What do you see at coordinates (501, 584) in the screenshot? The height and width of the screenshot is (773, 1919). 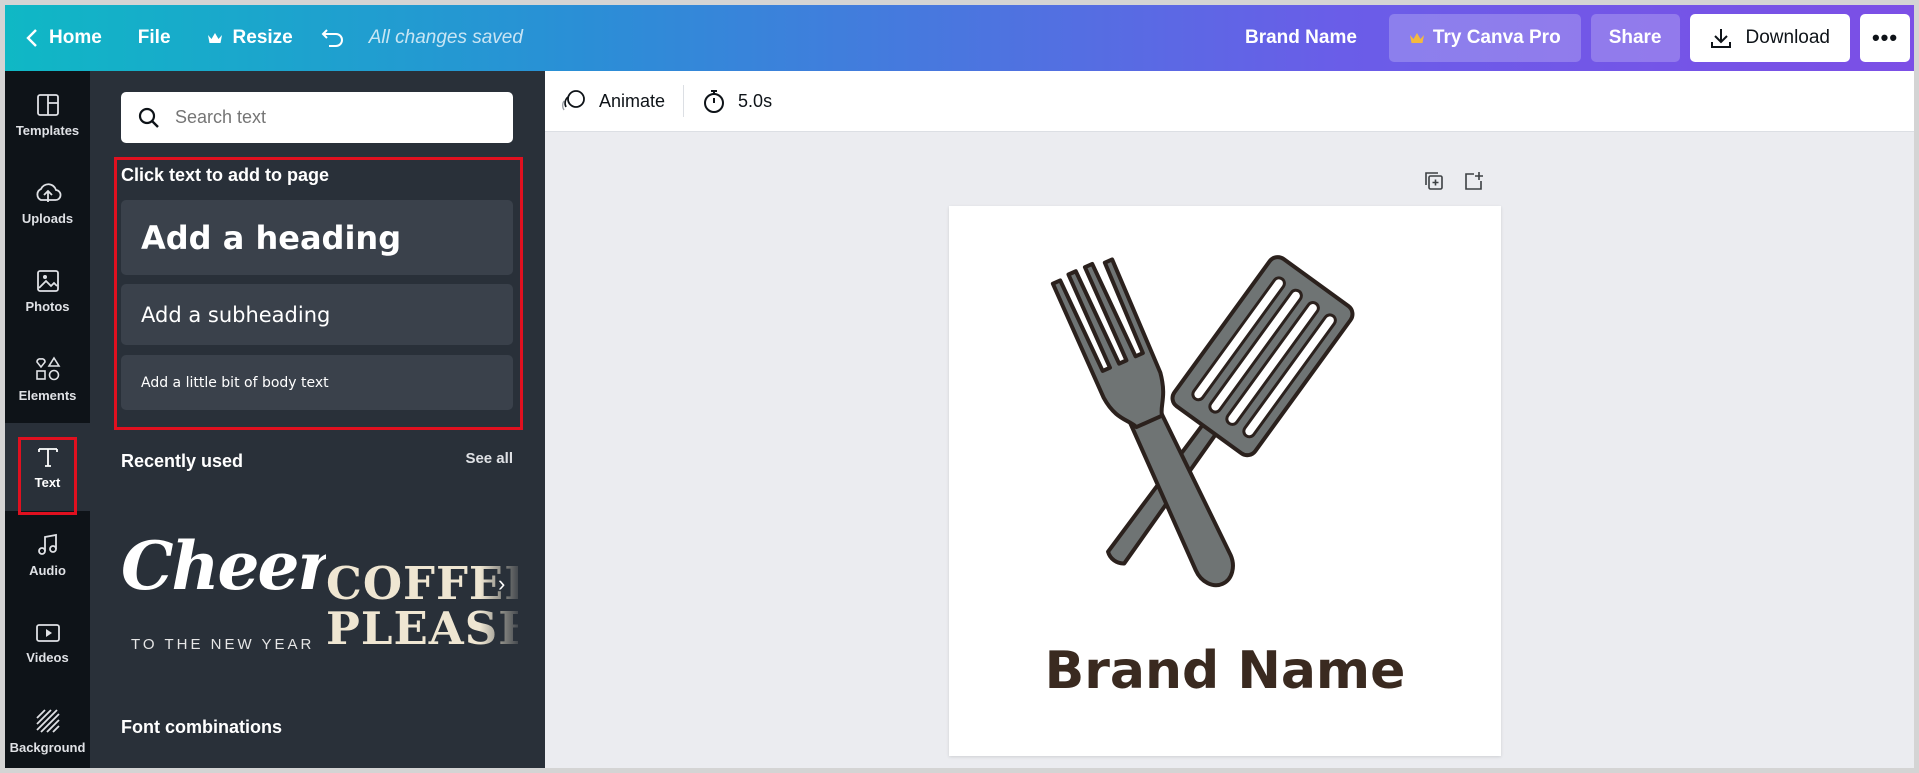 I see `chevron-right-icon: ›` at bounding box center [501, 584].